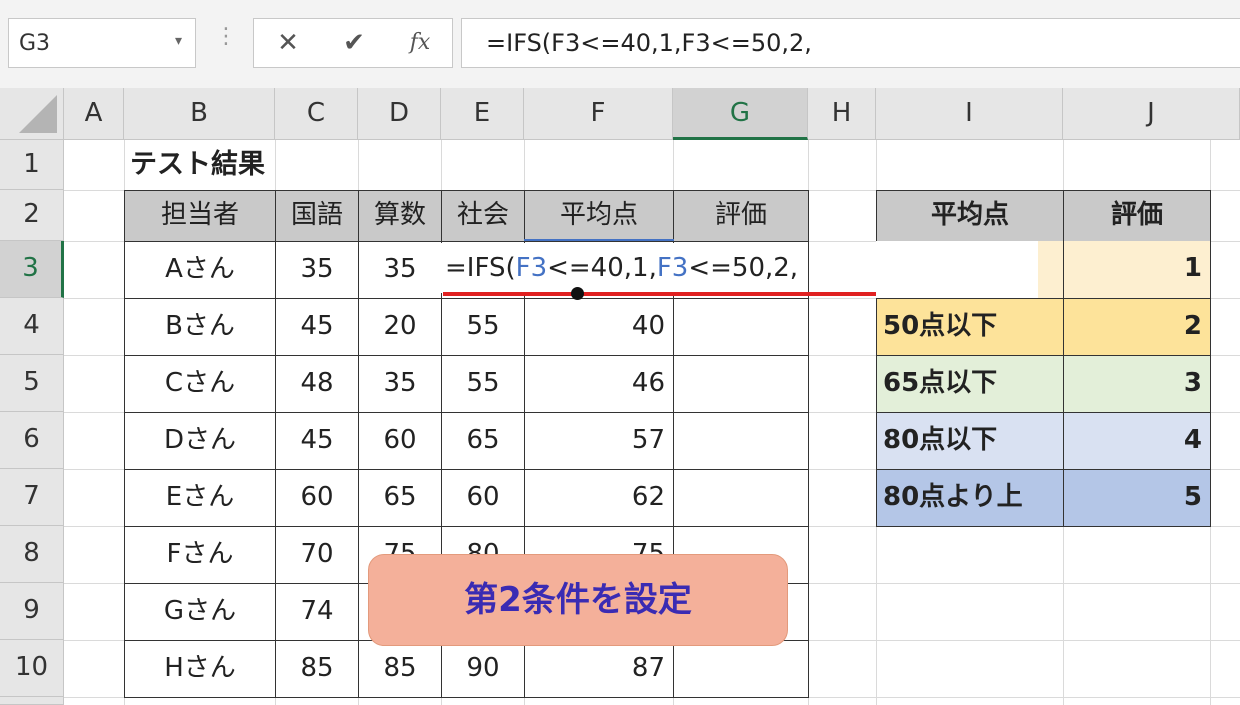 Image resolution: width=1240 pixels, height=705 pixels. Describe the element at coordinates (420, 43) in the screenshot. I see `insert-function-icon: fx` at that location.